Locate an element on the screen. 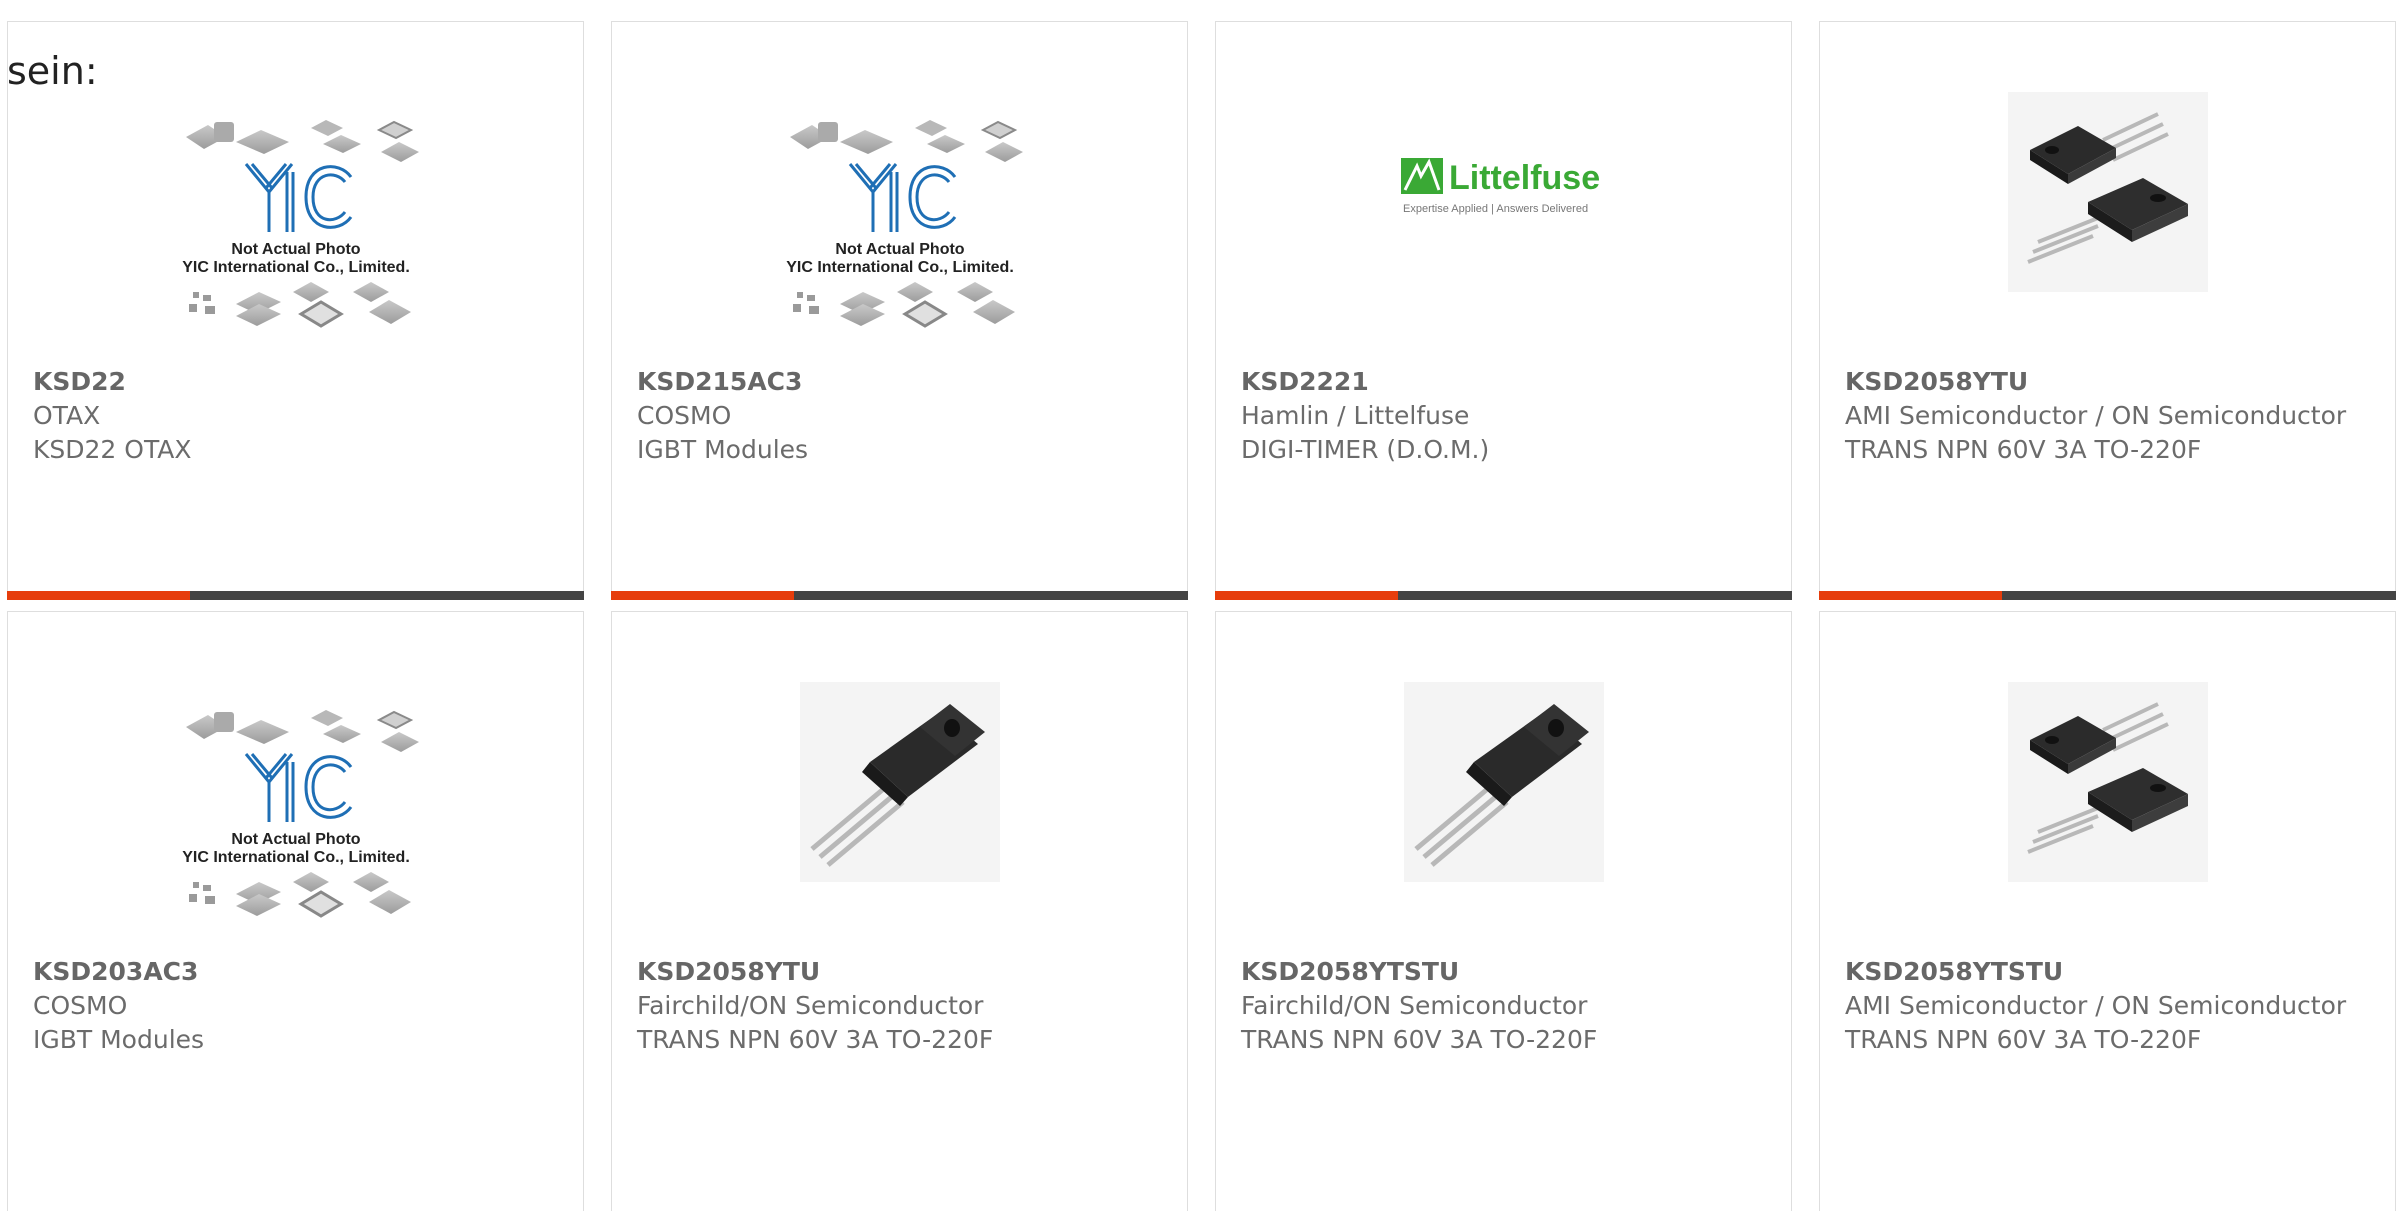  littelfuse-name: Littelfuse is located at coordinates (1524, 178).